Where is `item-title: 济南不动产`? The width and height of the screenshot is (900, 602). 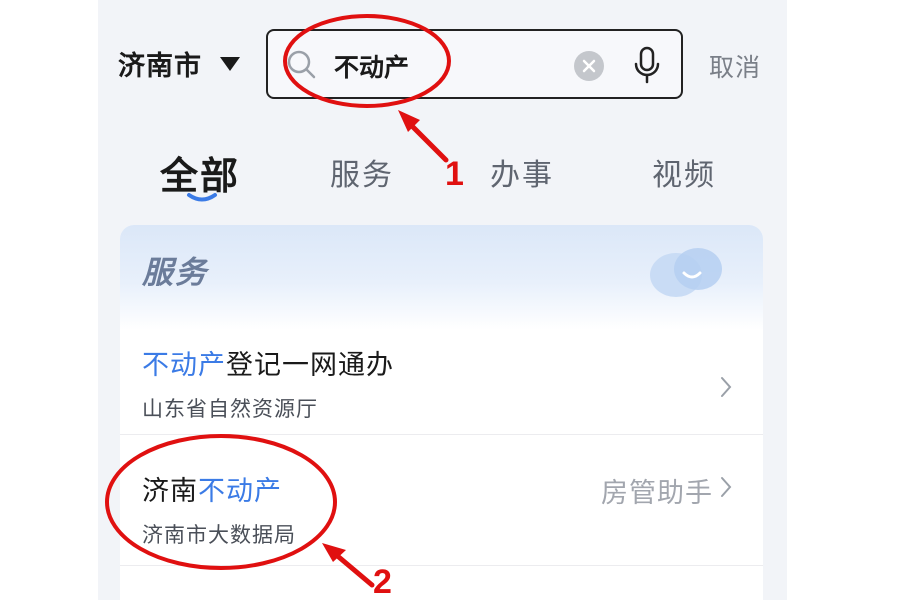 item-title: 济南不动产 is located at coordinates (212, 488).